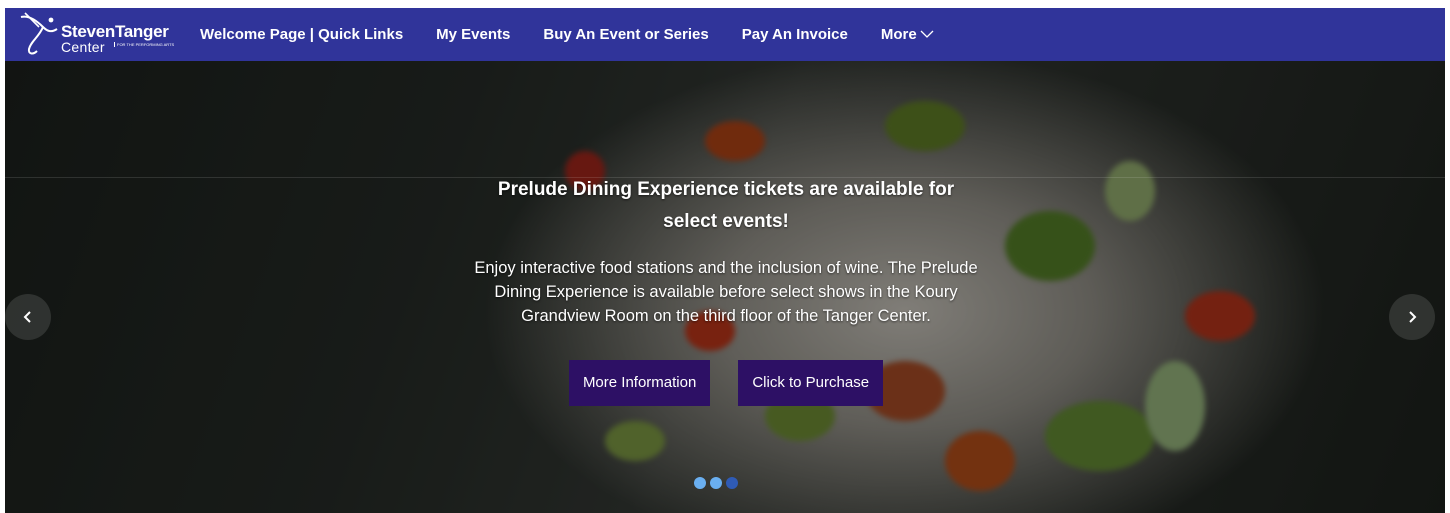  Describe the element at coordinates (144, 44) in the screenshot. I see `logo-tagline: FOR THE PERFORMING ARTS` at that location.